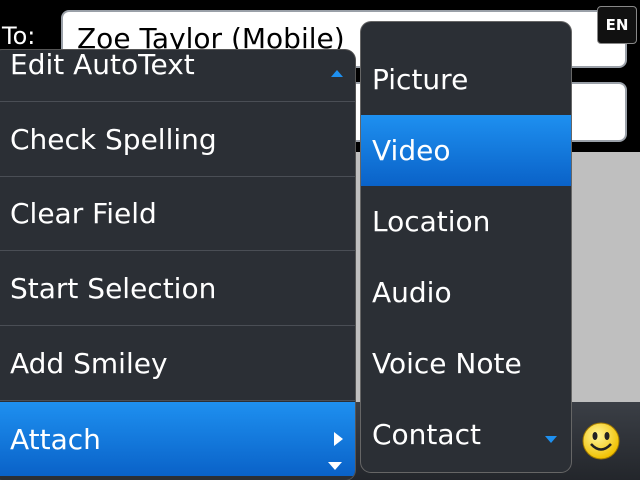 This screenshot has width=640, height=480. I want to click on menu-item-add-smiley: Add Smiley, so click(177, 364).